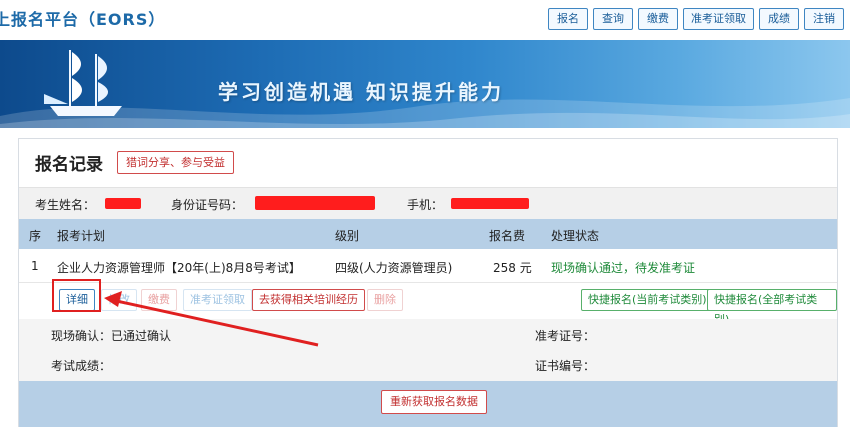 The width and height of the screenshot is (850, 427). What do you see at coordinates (159, 300) in the screenshot?
I see `pay-button: 缴费` at bounding box center [159, 300].